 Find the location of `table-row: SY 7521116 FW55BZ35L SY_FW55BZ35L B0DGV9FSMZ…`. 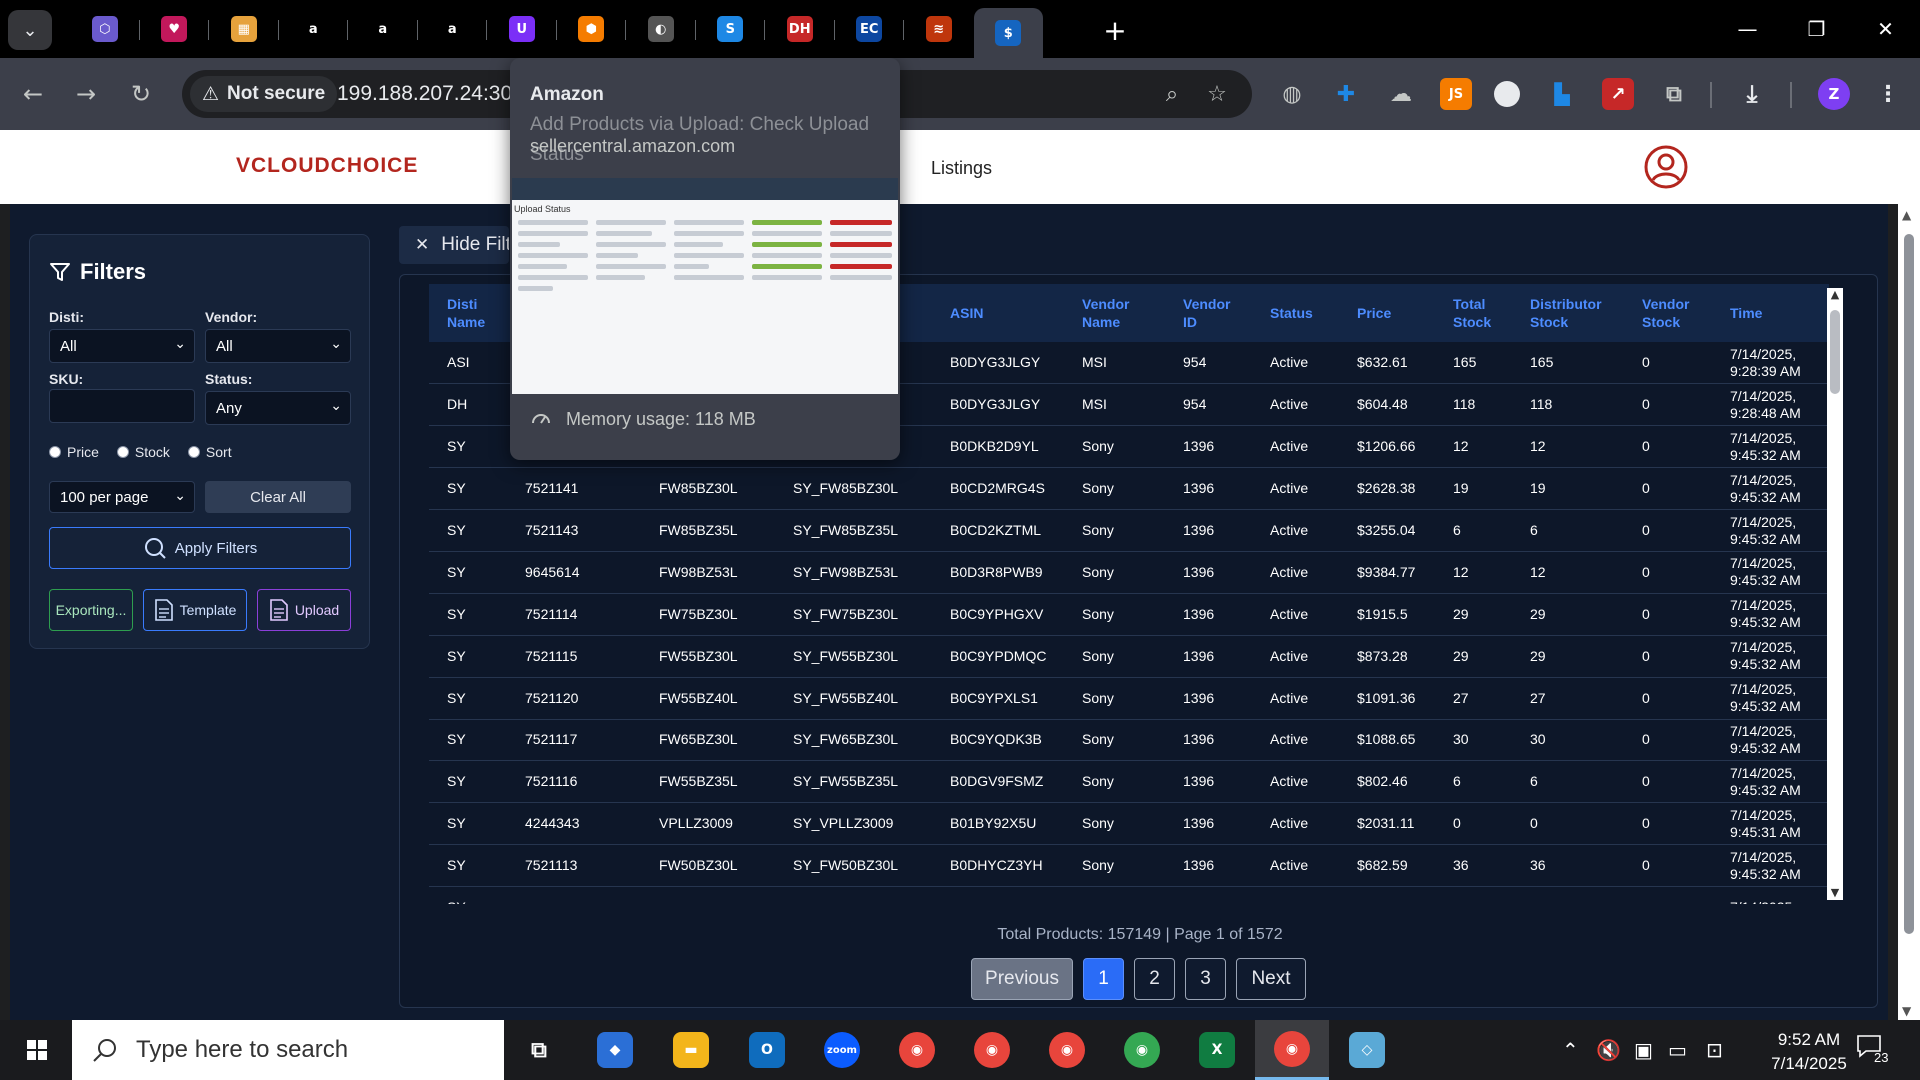

table-row: SY 7521116 FW55BZ35L SY_FW55BZ35L B0DGV9FSMZ… is located at coordinates (1129, 782).